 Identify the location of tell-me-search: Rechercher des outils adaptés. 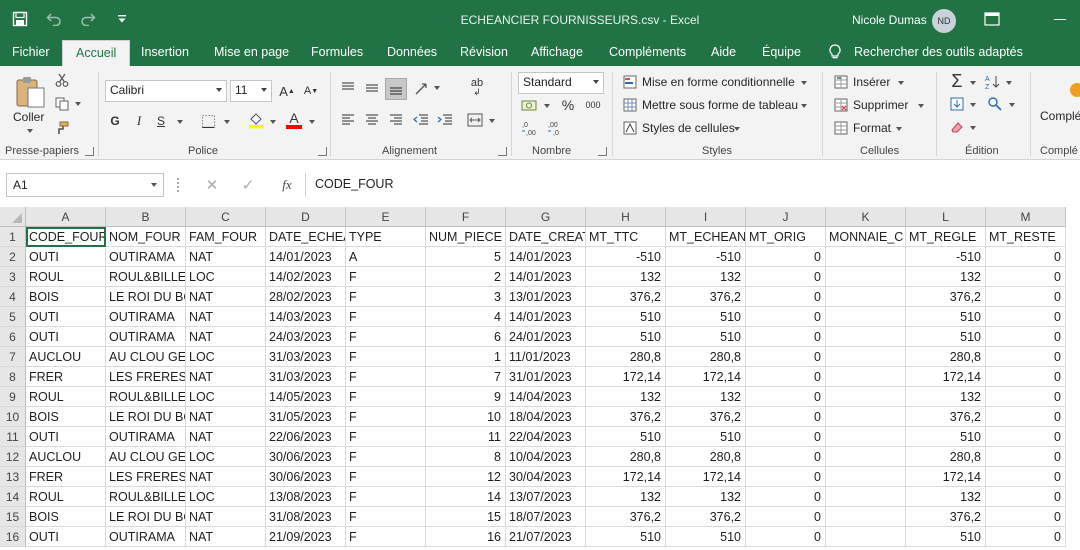
(938, 52).